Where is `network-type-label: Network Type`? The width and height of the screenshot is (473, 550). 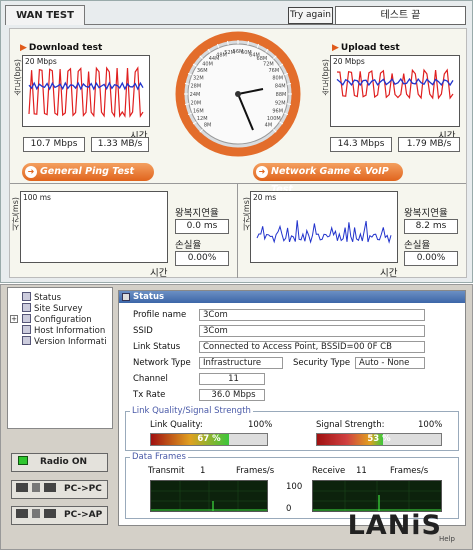 network-type-label: Network Type is located at coordinates (162, 363).